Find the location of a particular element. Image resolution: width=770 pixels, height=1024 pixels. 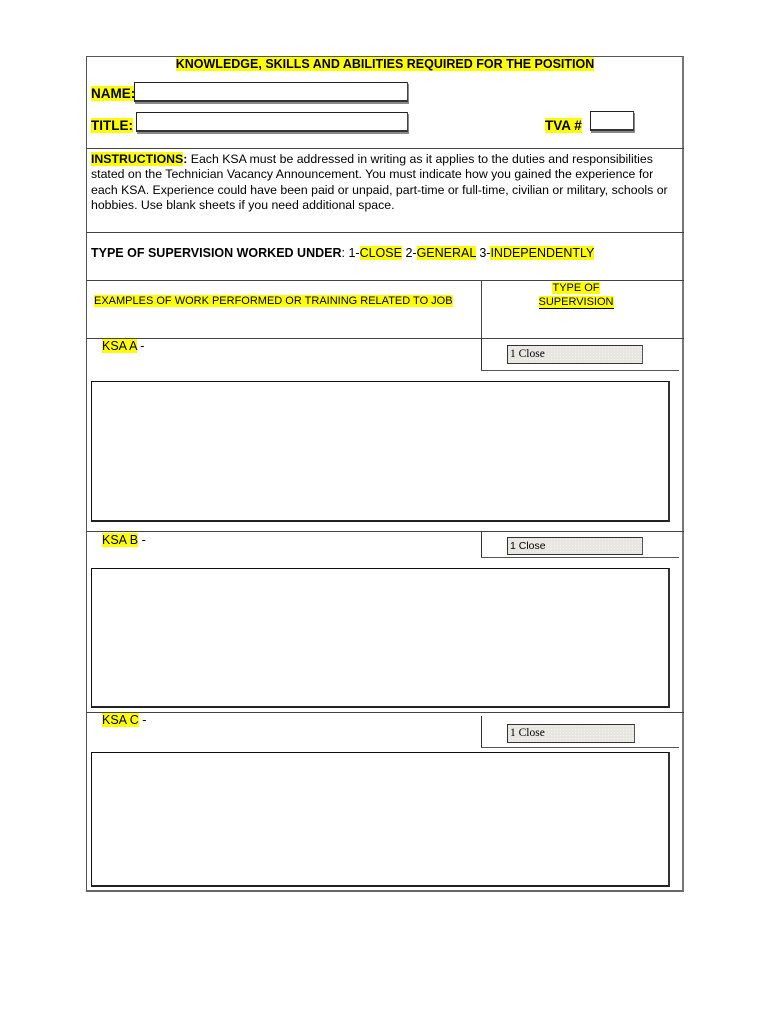

ksa-b-supervision-dropdown: 1 Close is located at coordinates (575, 546).